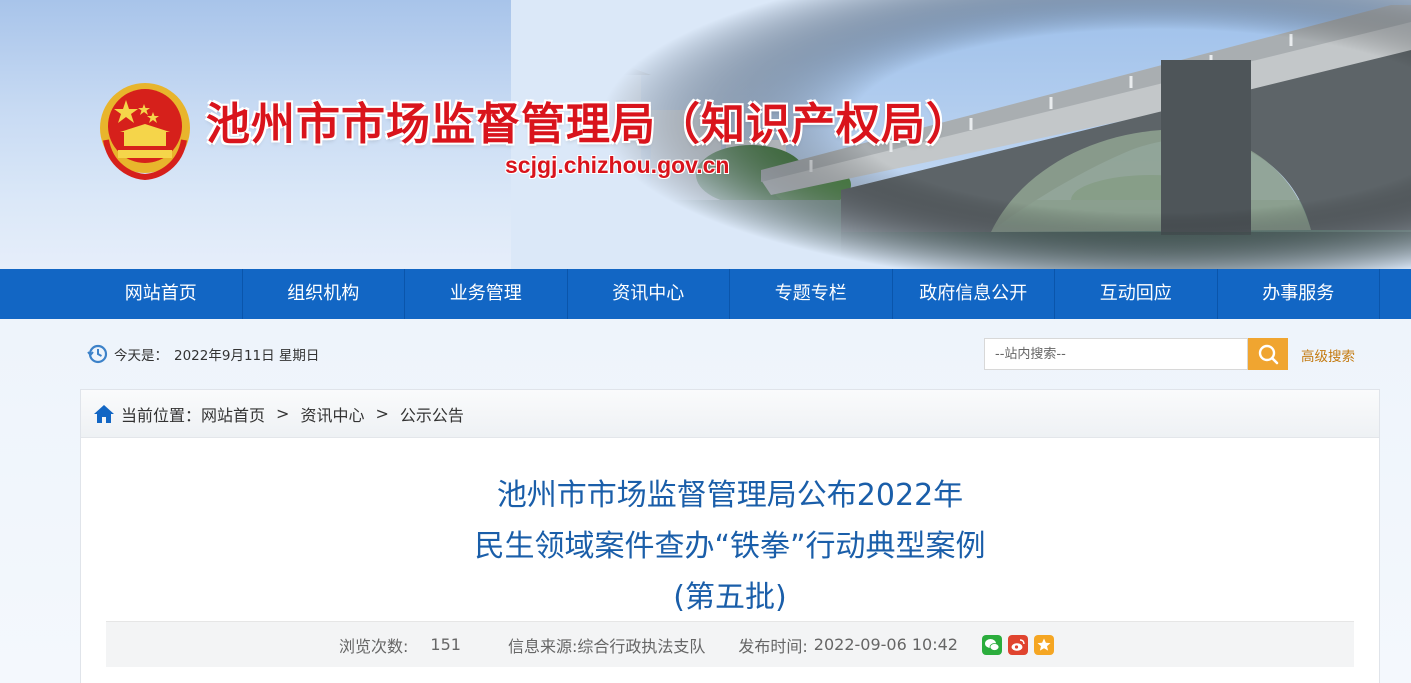 This screenshot has width=1411, height=683. Describe the element at coordinates (97, 354) in the screenshot. I see `clock-icon` at that location.